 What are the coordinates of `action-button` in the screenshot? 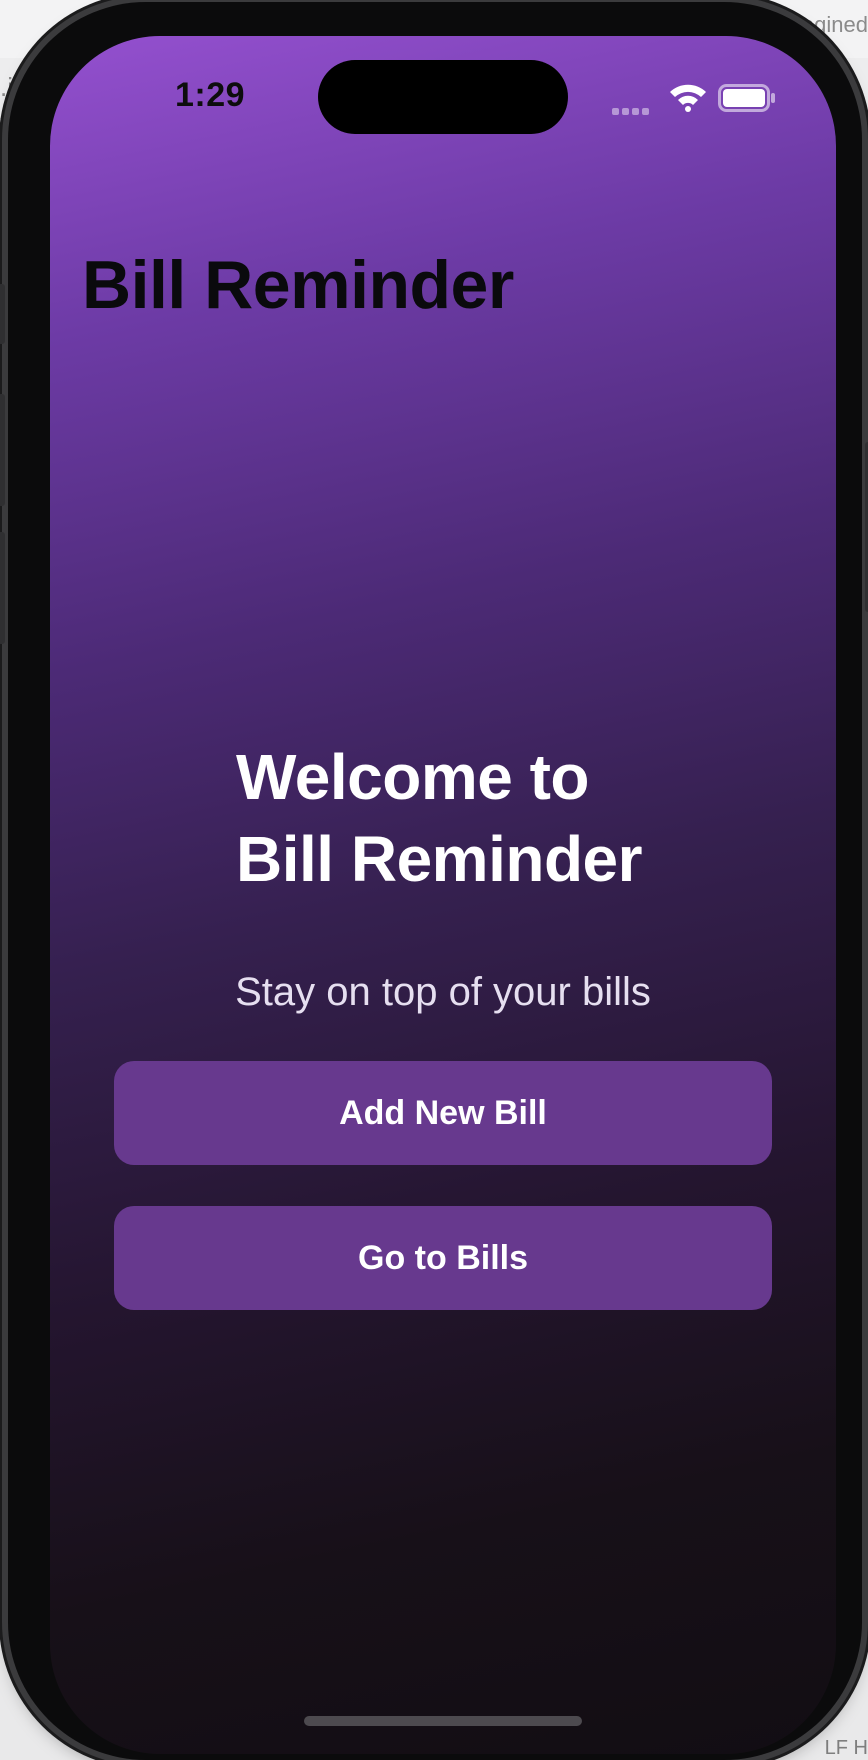 It's located at (2, 314).